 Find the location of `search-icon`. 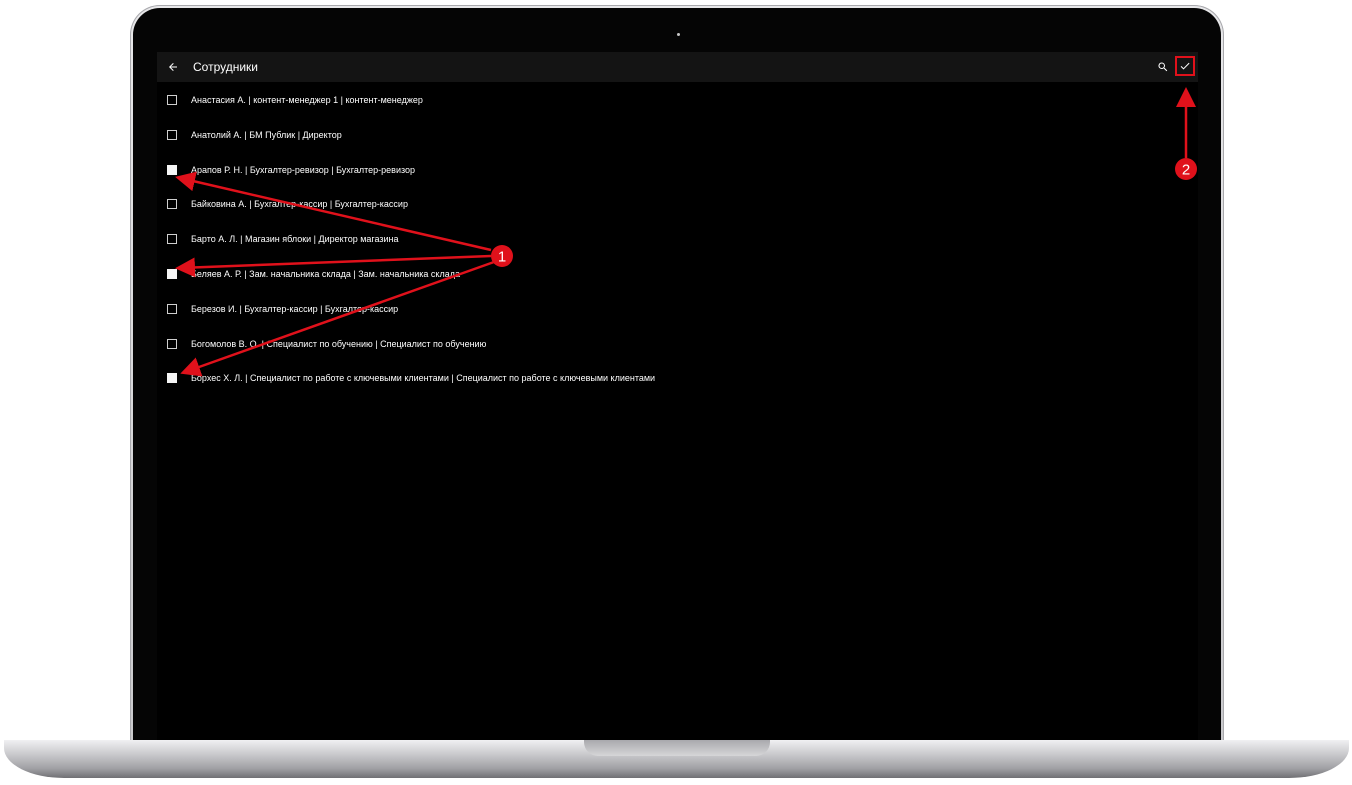

search-icon is located at coordinates (1163, 67).